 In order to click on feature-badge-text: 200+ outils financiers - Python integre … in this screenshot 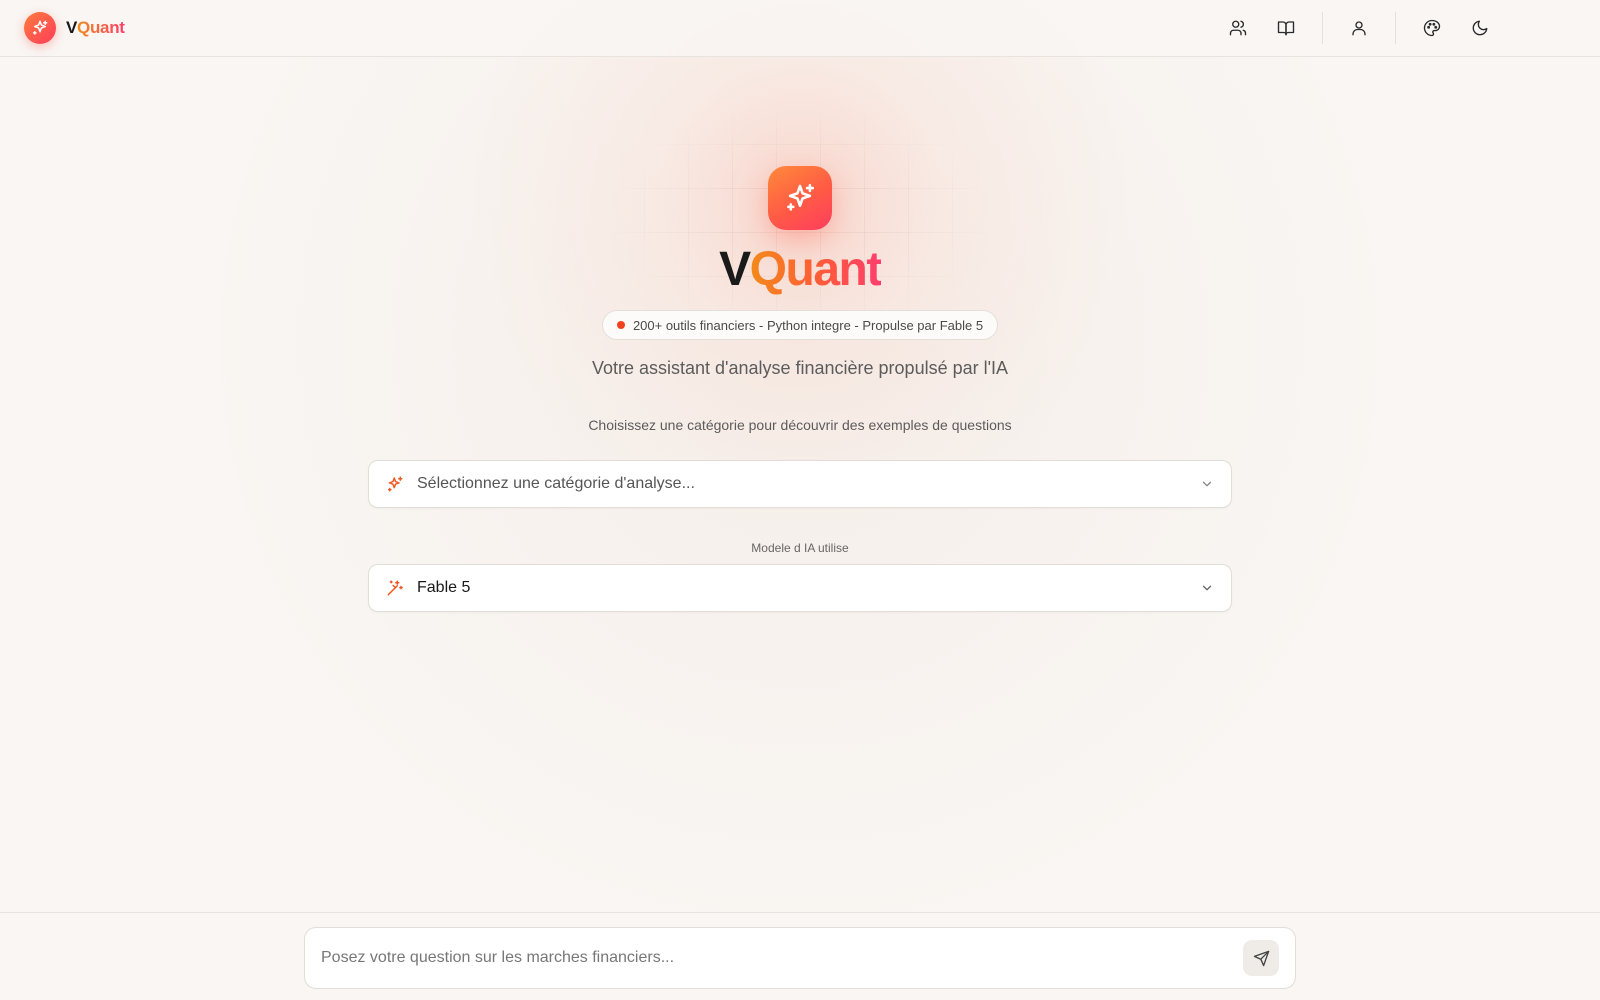, I will do `click(808, 325)`.